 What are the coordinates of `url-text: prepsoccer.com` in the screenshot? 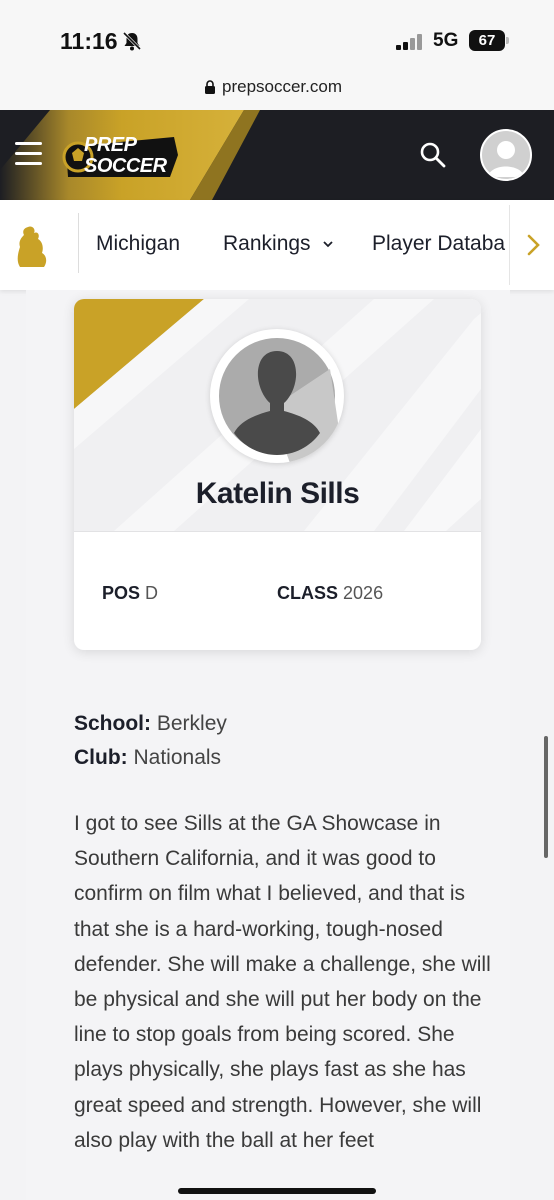 It's located at (282, 87).